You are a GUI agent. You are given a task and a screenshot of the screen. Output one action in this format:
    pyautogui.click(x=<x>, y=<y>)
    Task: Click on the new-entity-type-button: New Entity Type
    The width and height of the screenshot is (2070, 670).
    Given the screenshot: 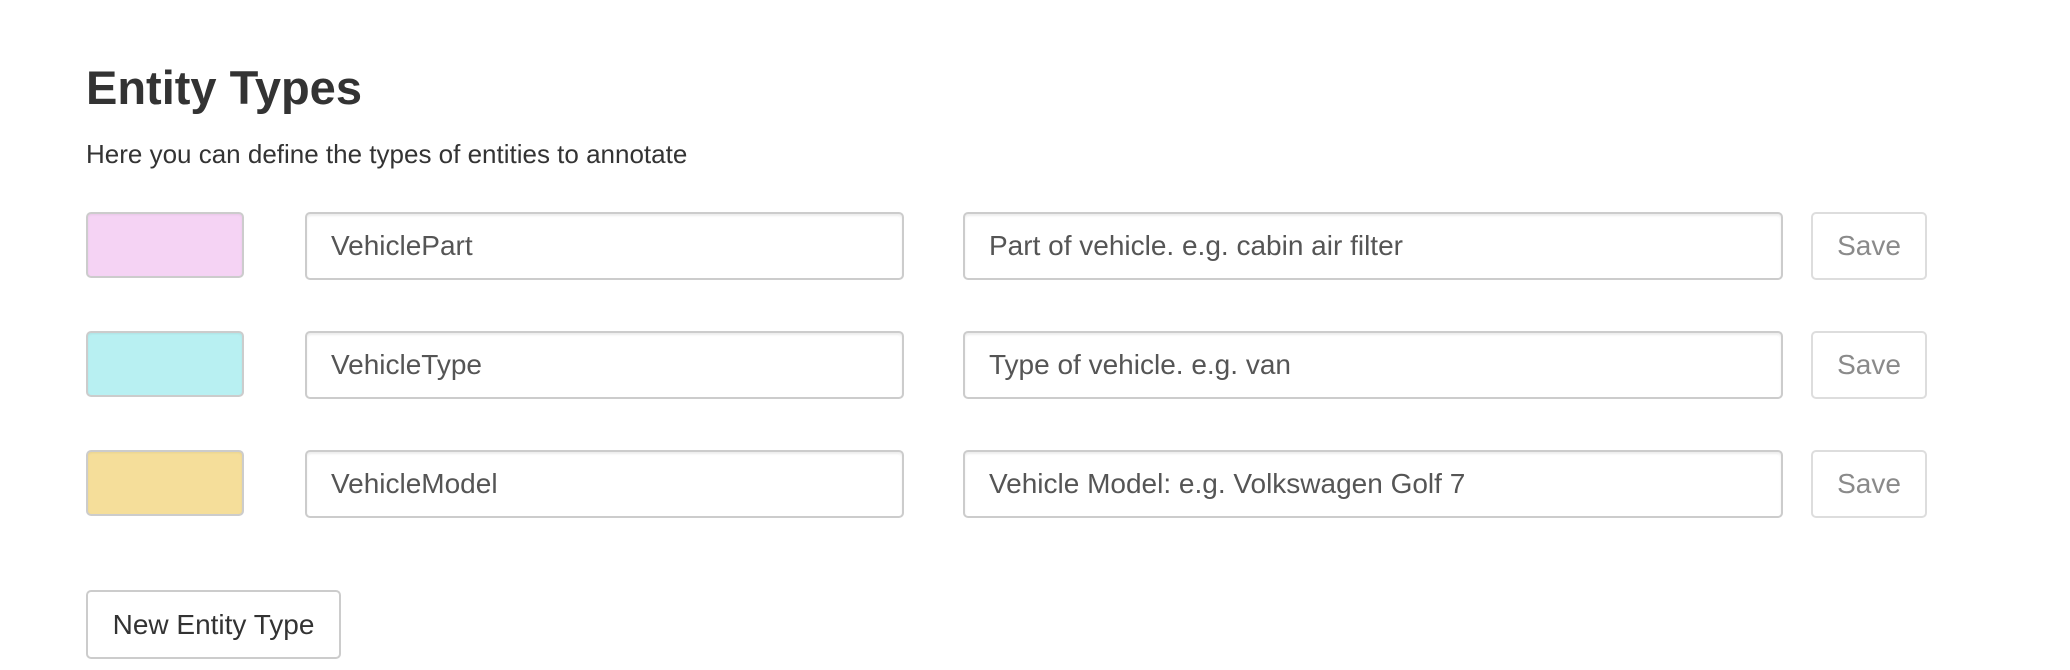 What is the action you would take?
    pyautogui.click(x=213, y=624)
    